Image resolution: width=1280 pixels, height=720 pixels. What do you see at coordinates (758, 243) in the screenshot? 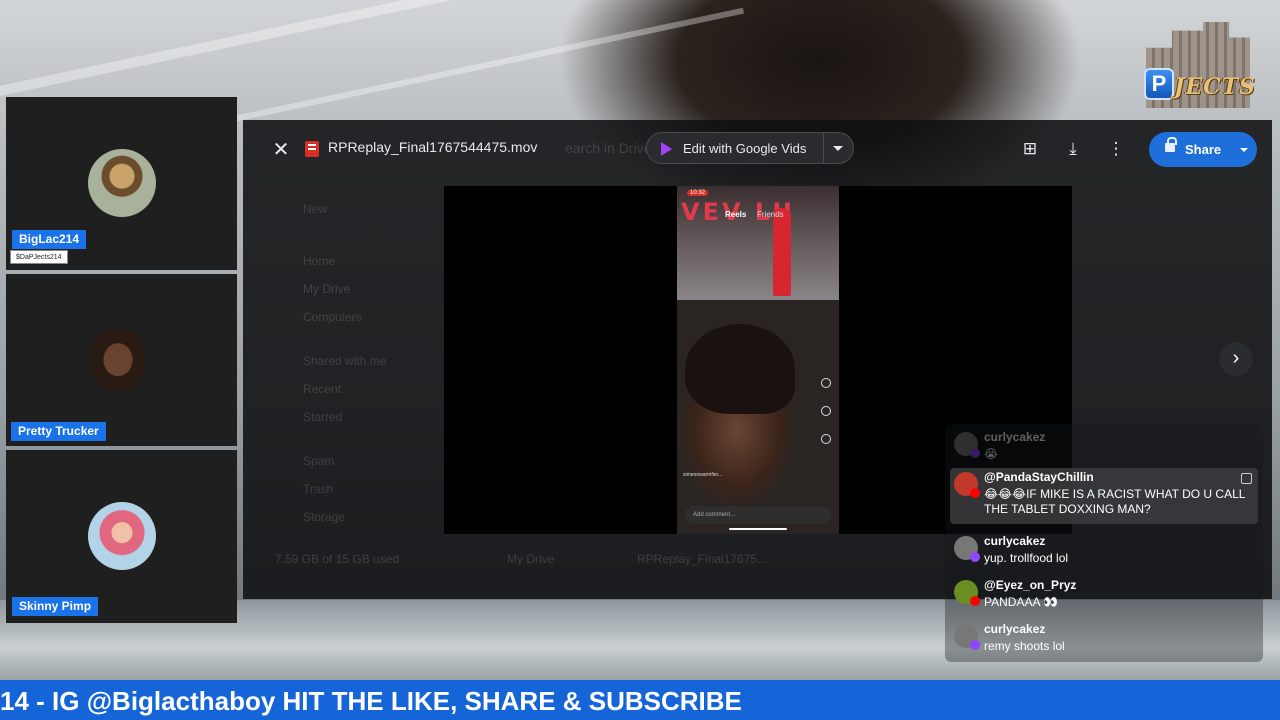
I see `reel-top-pane: VEV LU 10:32 Reels Friends` at bounding box center [758, 243].